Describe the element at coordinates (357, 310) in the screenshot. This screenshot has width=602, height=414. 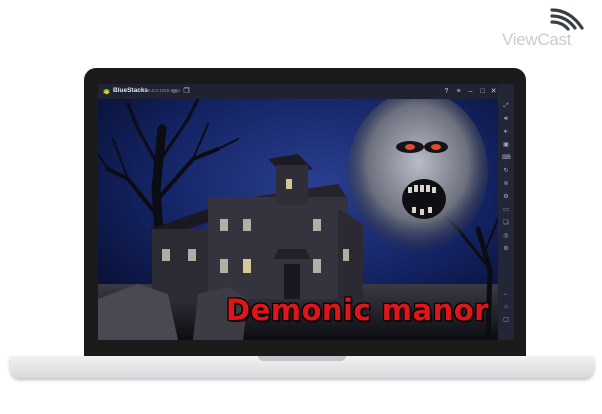
I see `game-title: Demonic manor` at that location.